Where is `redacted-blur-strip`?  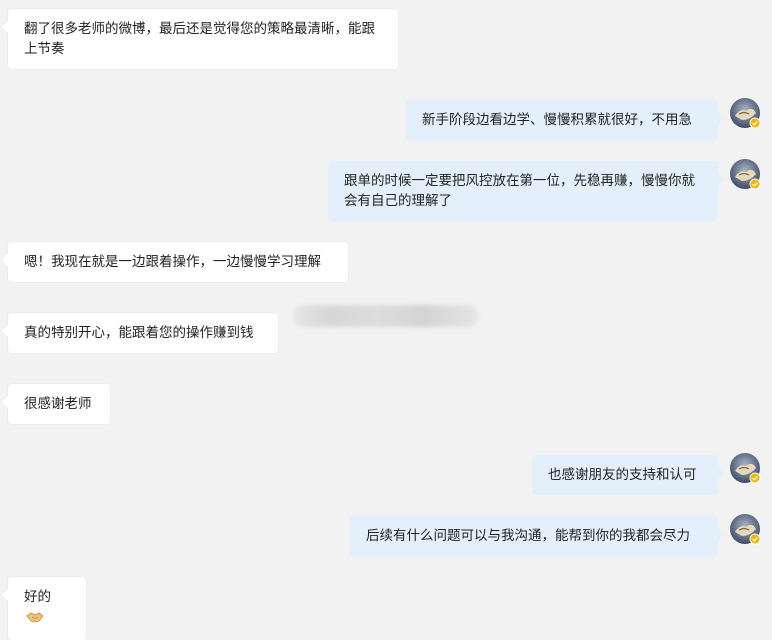 redacted-blur-strip is located at coordinates (386, 316).